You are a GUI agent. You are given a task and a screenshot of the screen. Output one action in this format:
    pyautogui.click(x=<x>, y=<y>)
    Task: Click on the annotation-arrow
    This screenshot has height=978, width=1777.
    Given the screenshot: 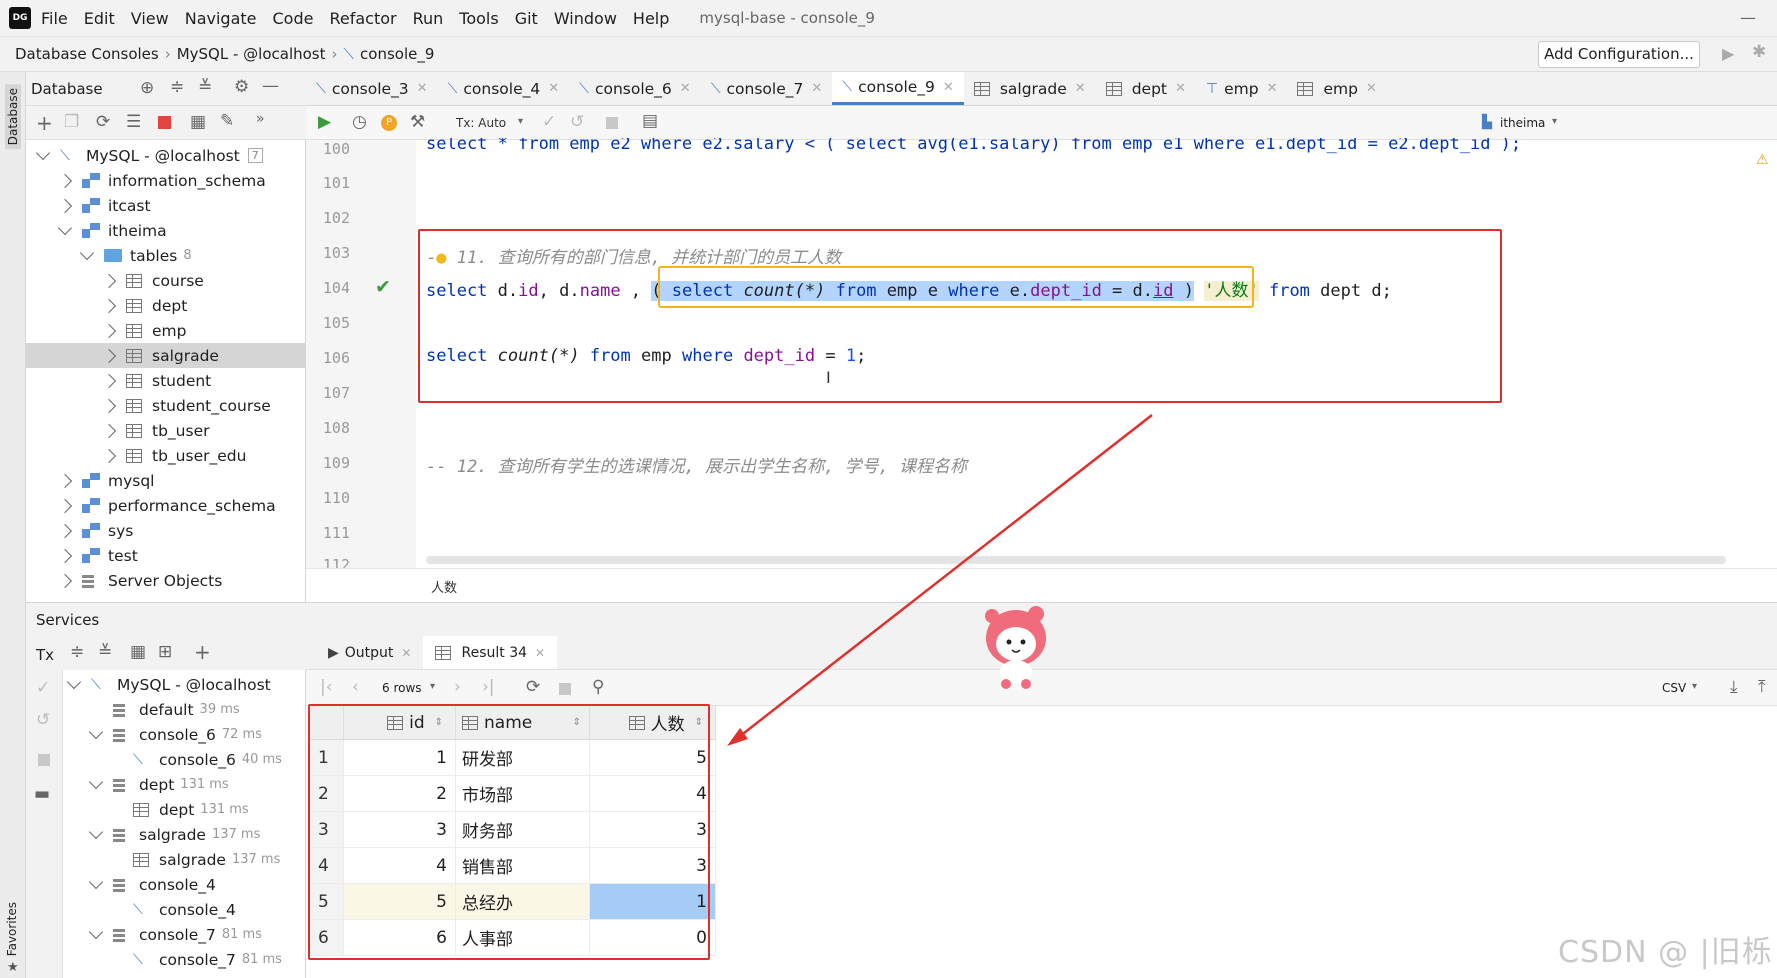 What is the action you would take?
    pyautogui.click(x=940, y=580)
    